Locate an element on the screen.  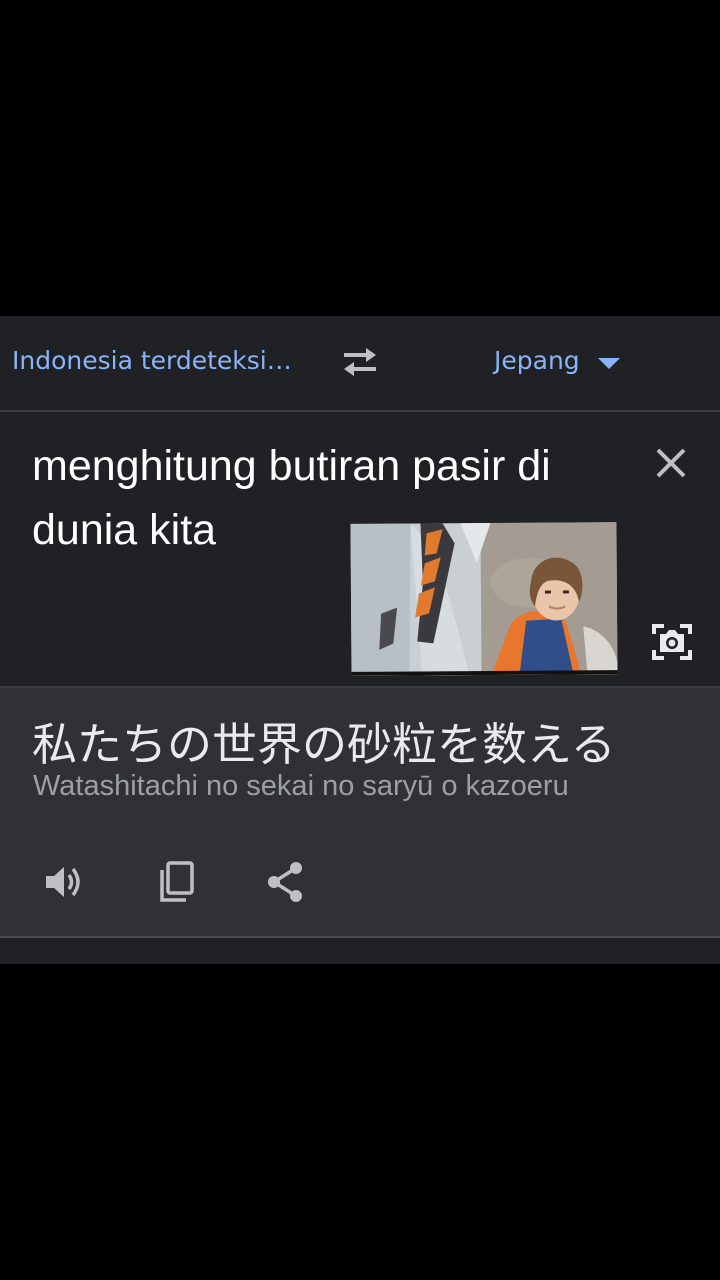
target-language-selector: Jepang is located at coordinates (537, 360).